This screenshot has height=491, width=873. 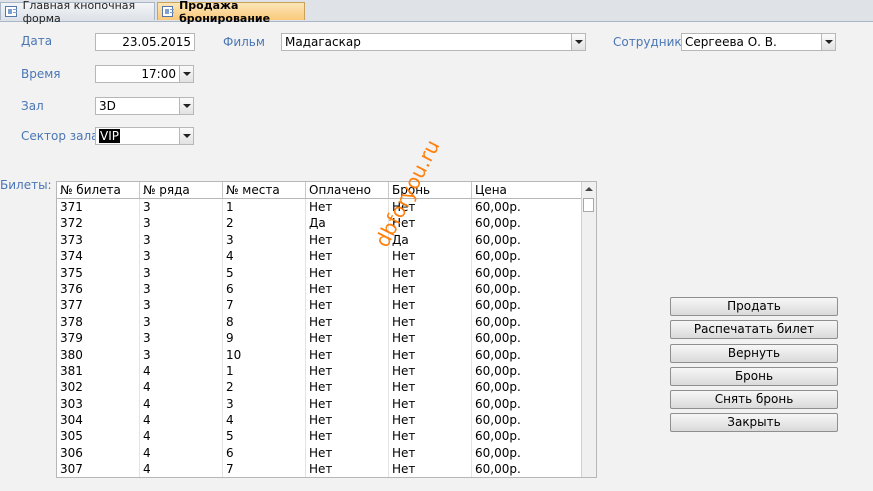 What do you see at coordinates (754, 399) in the screenshot?
I see `cancel-reservation-button: Снять бронь` at bounding box center [754, 399].